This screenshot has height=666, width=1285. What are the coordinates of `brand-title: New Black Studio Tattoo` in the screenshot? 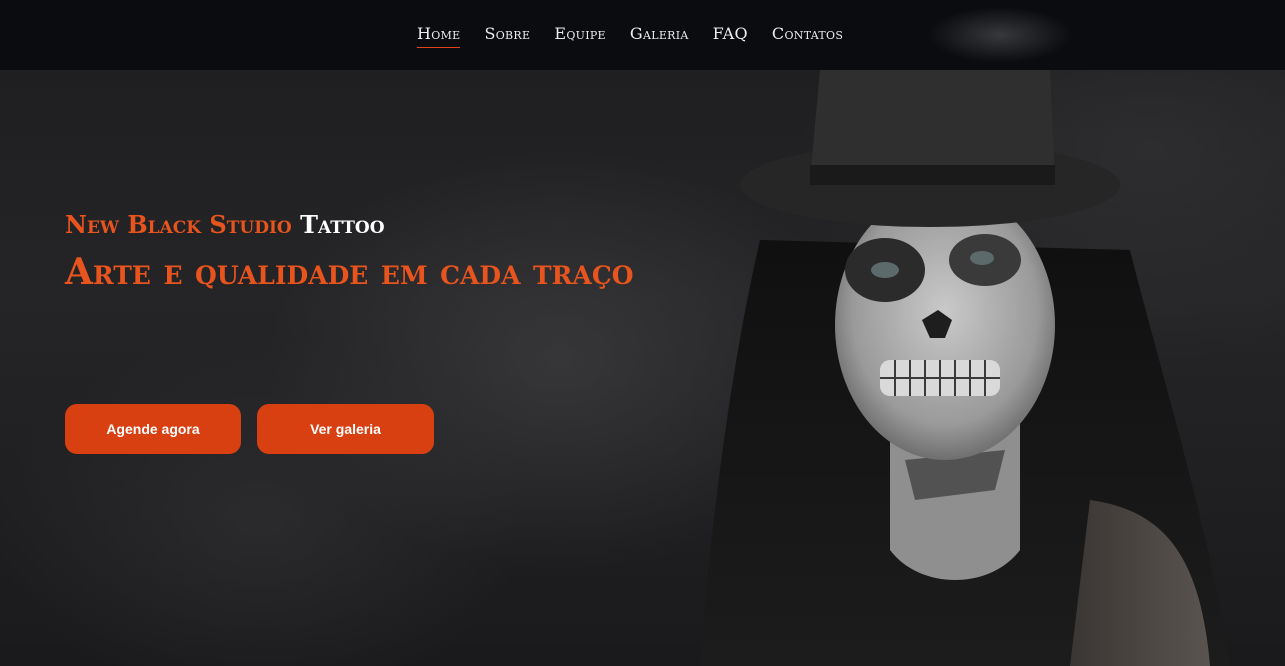 It's located at (375, 225).